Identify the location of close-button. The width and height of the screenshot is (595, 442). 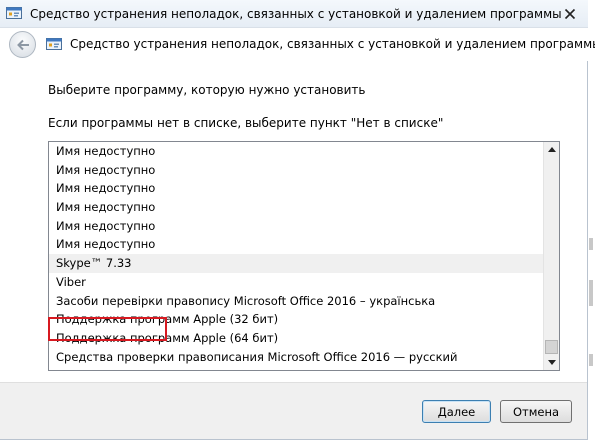
(570, 14).